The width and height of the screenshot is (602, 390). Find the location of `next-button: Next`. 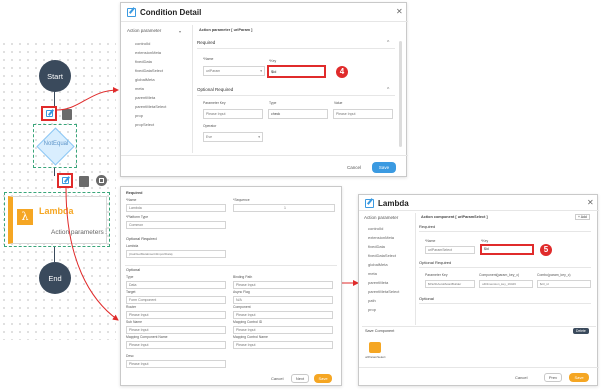

next-button: Next is located at coordinates (300, 378).